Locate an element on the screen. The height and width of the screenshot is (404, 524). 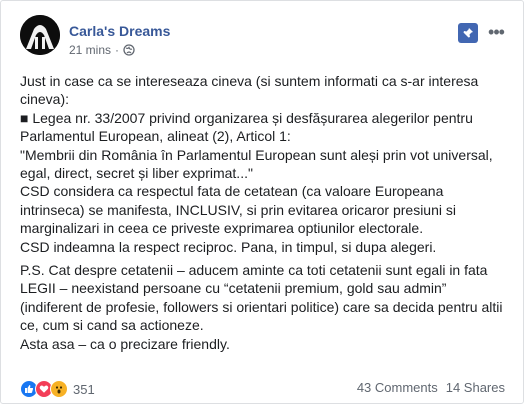
post-meta: 21 mins · is located at coordinates (102, 50).